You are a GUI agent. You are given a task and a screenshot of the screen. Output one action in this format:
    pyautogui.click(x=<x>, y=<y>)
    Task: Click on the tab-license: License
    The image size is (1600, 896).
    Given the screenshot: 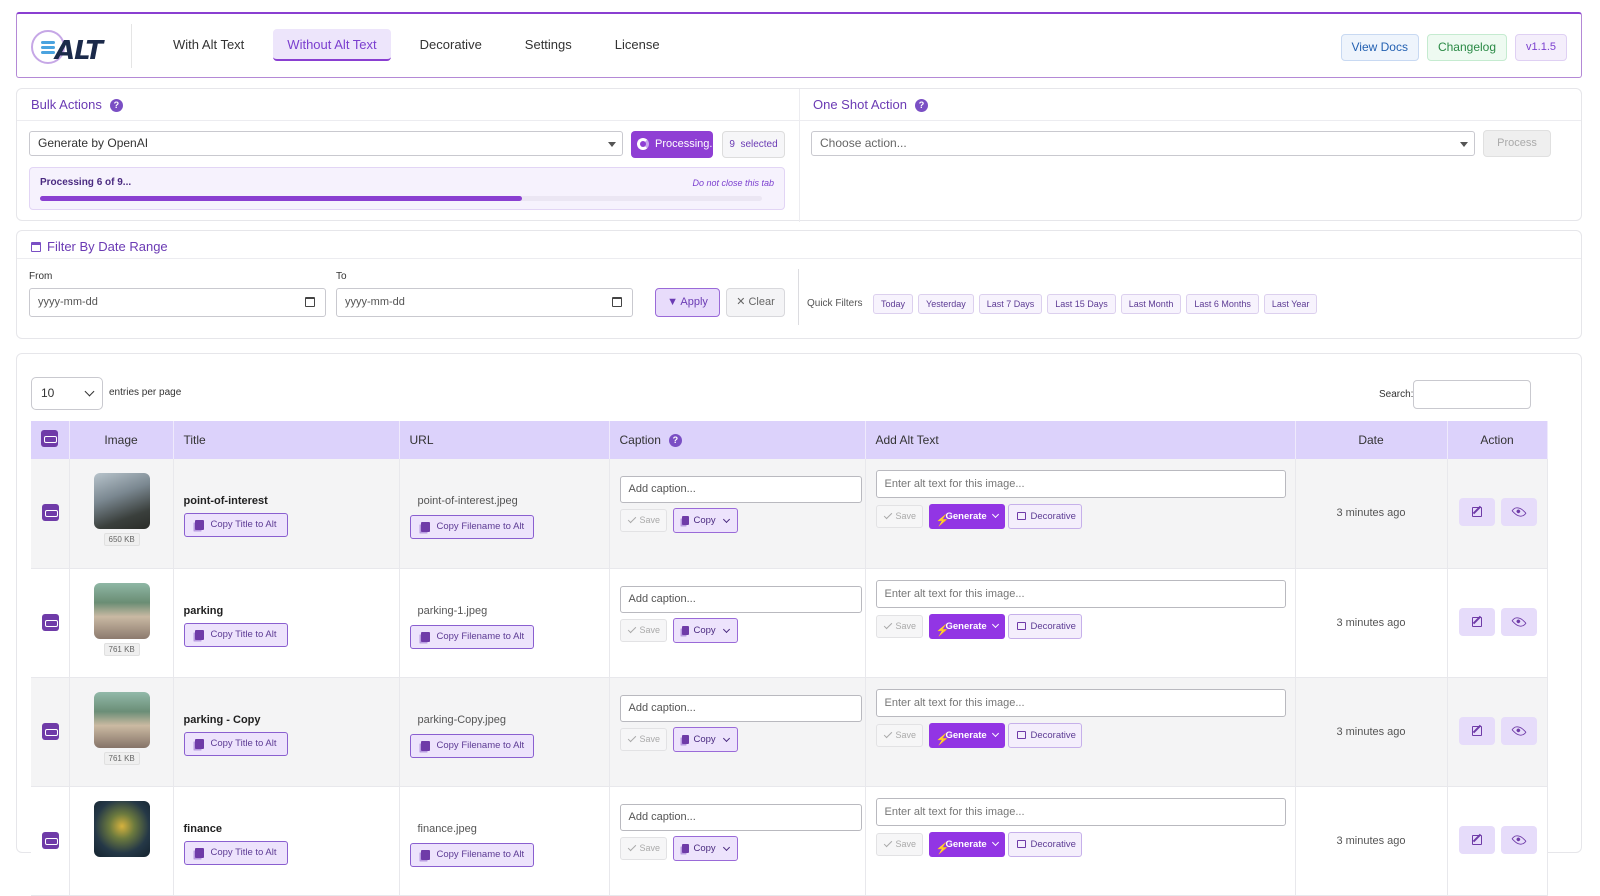 What is the action you would take?
    pyautogui.click(x=637, y=45)
    